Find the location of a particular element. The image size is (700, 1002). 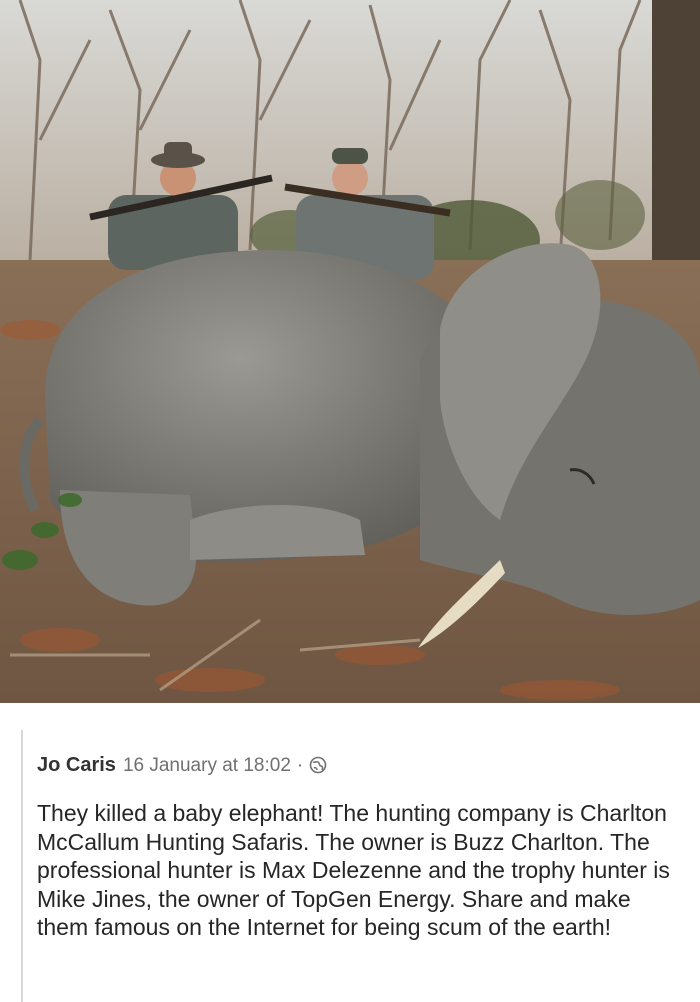

post-timestamp: 16 January at 18:02 is located at coordinates (207, 766).